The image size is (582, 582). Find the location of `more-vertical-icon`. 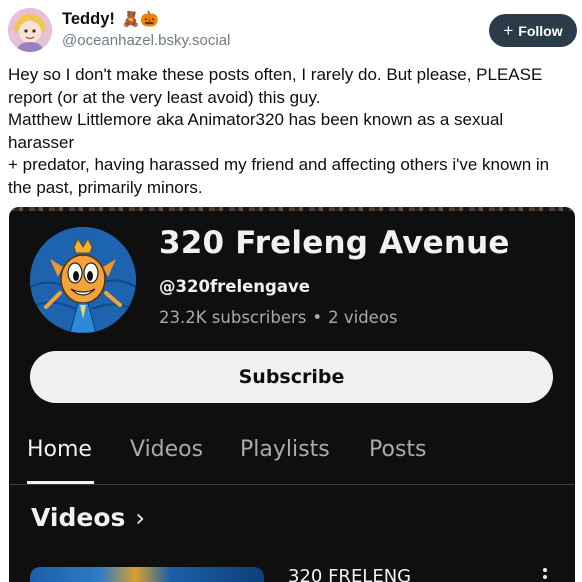

more-vertical-icon is located at coordinates (545, 575).